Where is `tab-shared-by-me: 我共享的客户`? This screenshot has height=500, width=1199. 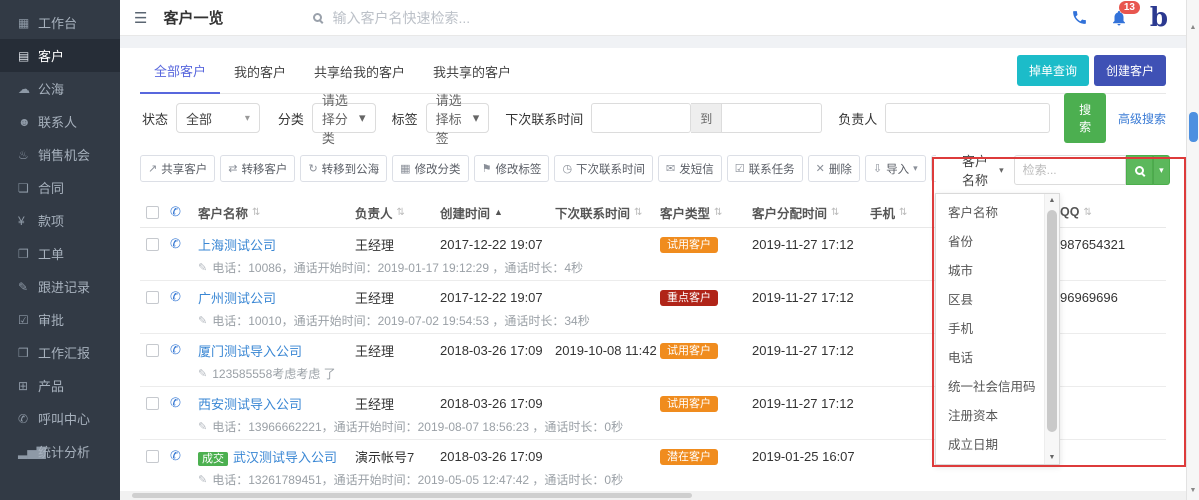 tab-shared-by-me: 我共享的客户 is located at coordinates (472, 70).